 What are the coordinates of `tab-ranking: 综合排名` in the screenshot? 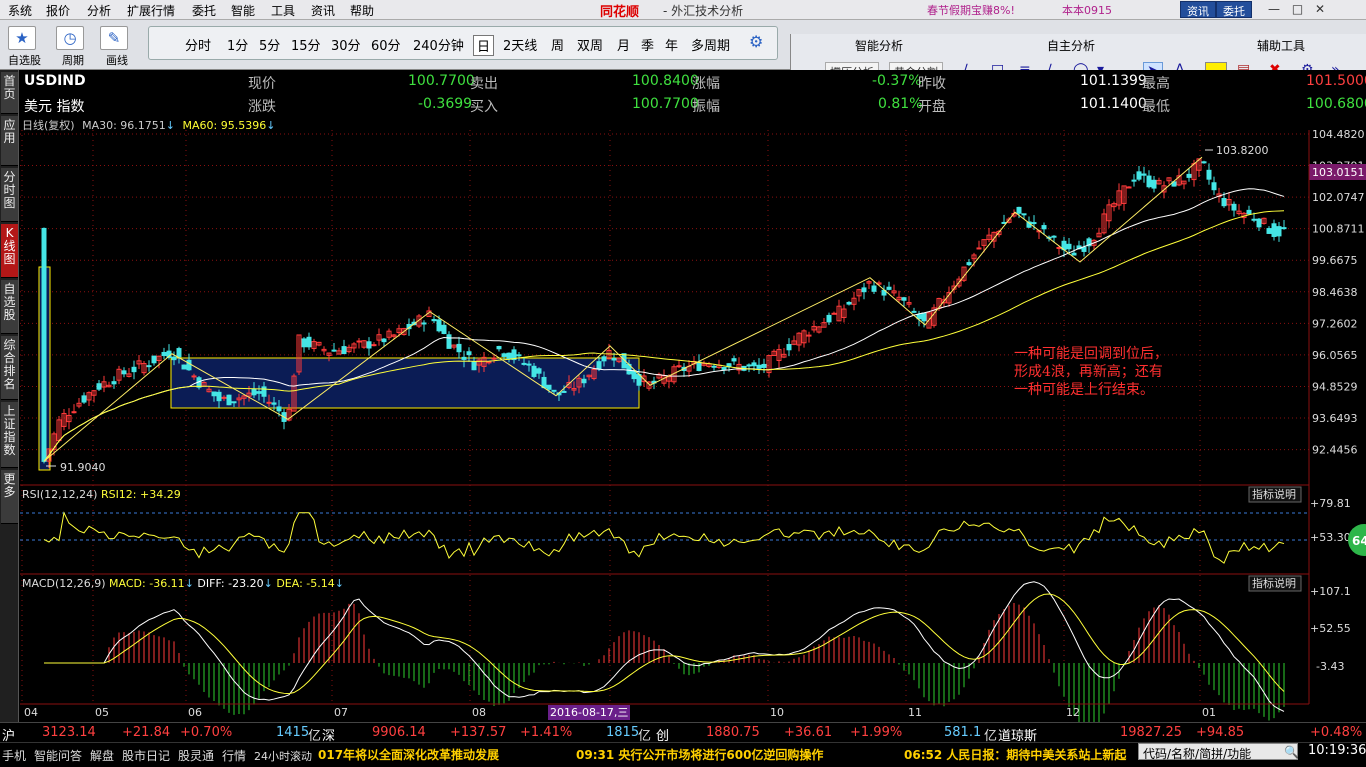 It's located at (9, 368).